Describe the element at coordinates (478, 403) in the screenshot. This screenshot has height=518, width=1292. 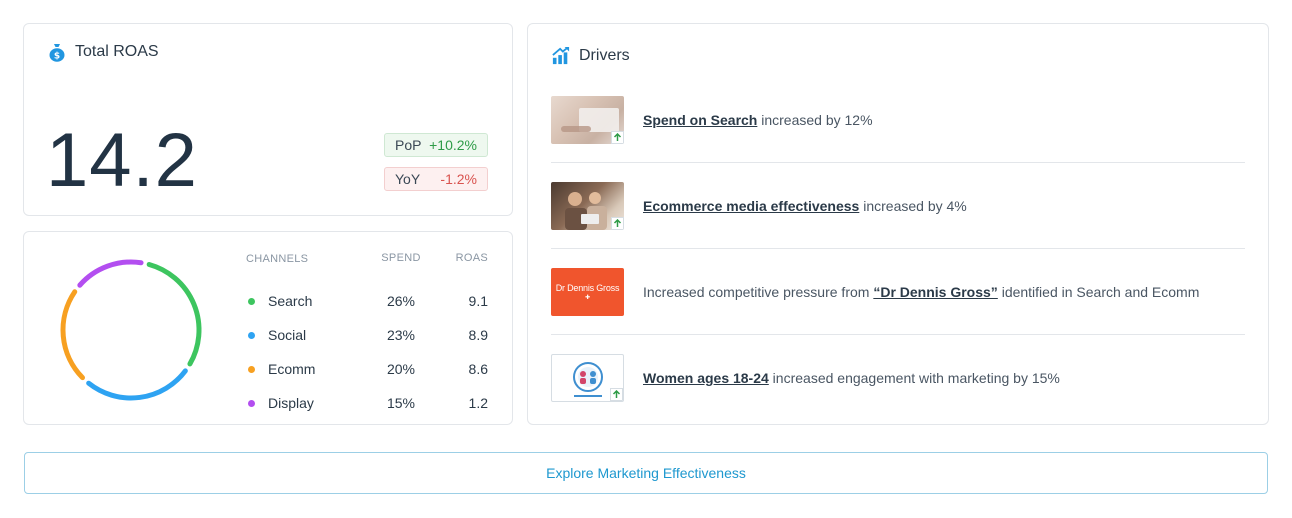
I see `channel-roas: 1.2` at that location.